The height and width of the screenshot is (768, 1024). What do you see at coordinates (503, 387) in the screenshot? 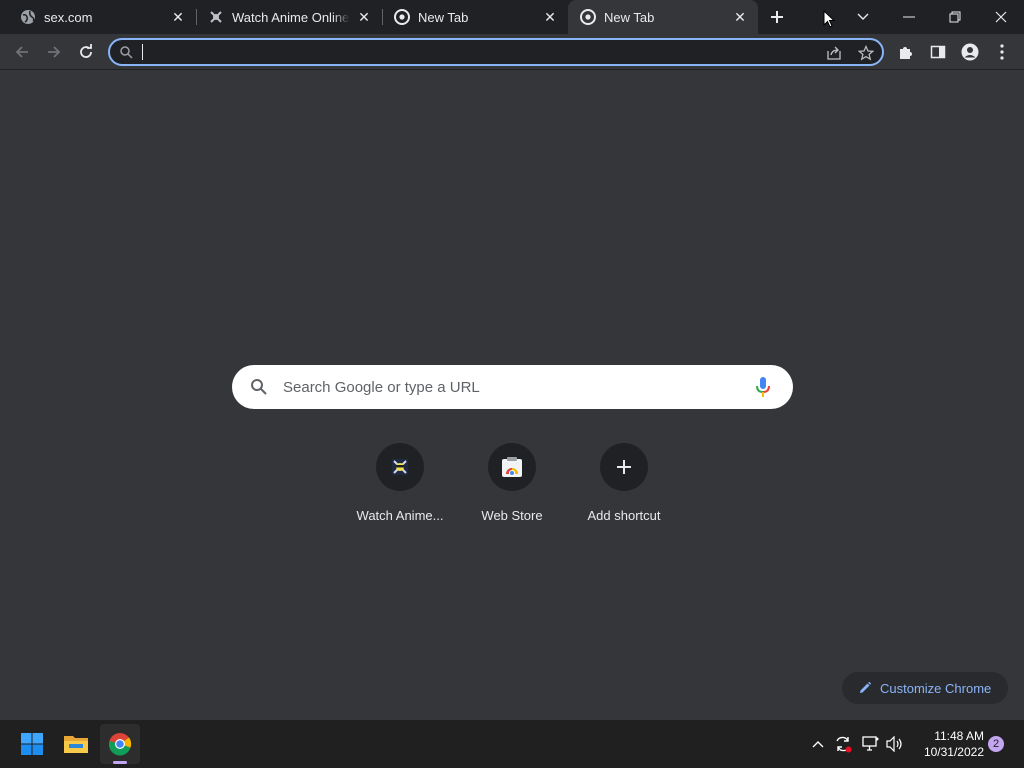
I see `search-input` at bounding box center [503, 387].